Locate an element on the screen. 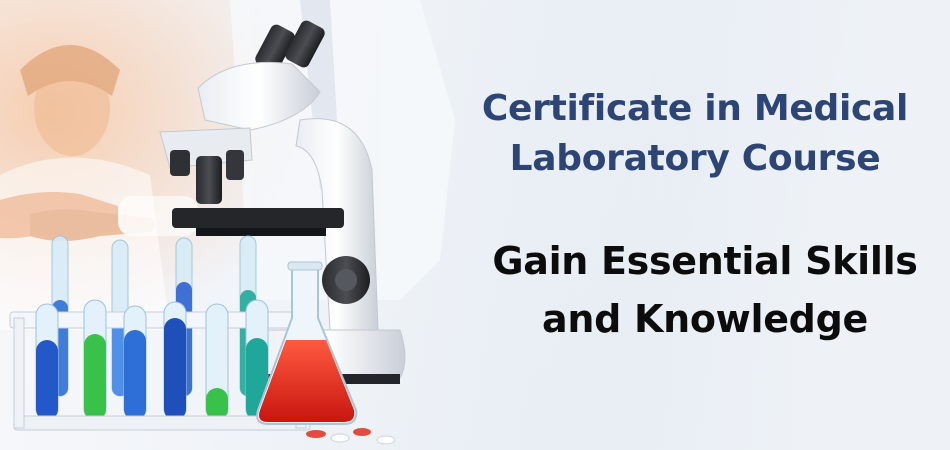 Image resolution: width=950 pixels, height=450 pixels. course-title: Certificate in Medical Laboratory Course is located at coordinates (695, 134).